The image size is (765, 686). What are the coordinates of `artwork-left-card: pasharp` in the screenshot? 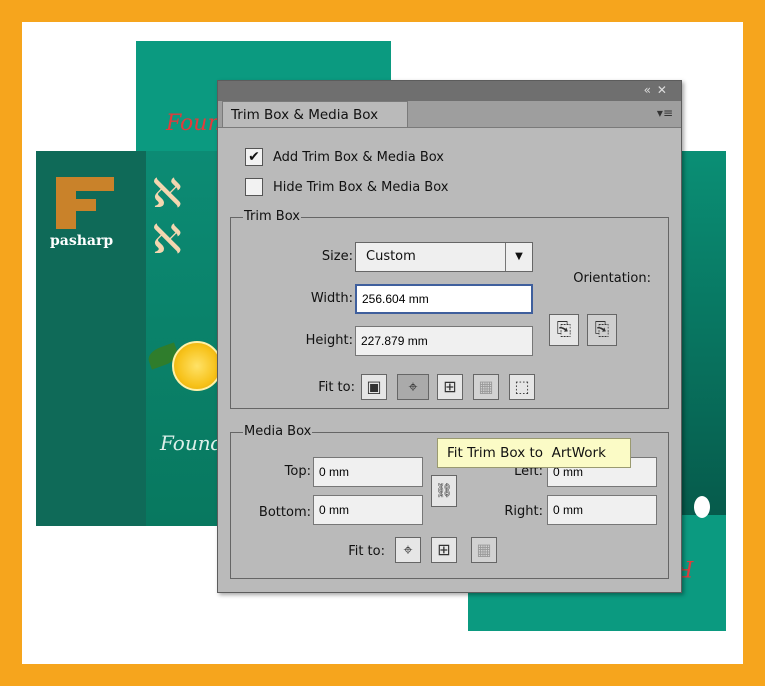 It's located at (91, 338).